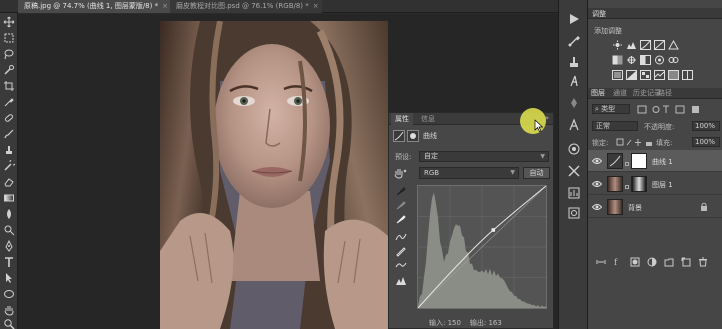 The width and height of the screenshot is (722, 329). Describe the element at coordinates (598, 93) in the screenshot. I see `tab-layers: 图层` at that location.